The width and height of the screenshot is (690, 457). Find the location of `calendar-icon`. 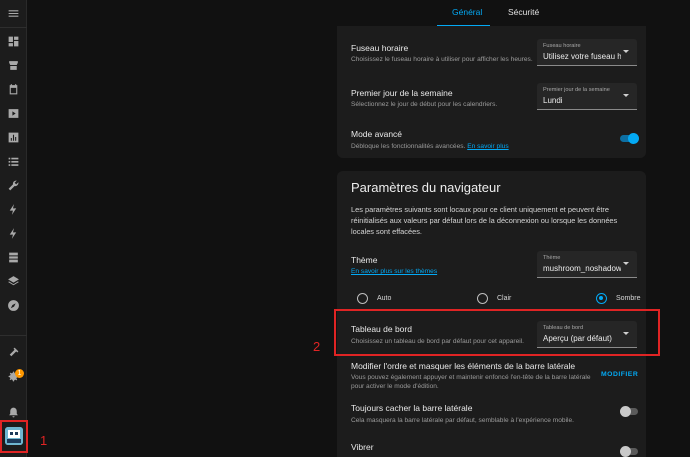

calendar-icon is located at coordinates (13, 89).